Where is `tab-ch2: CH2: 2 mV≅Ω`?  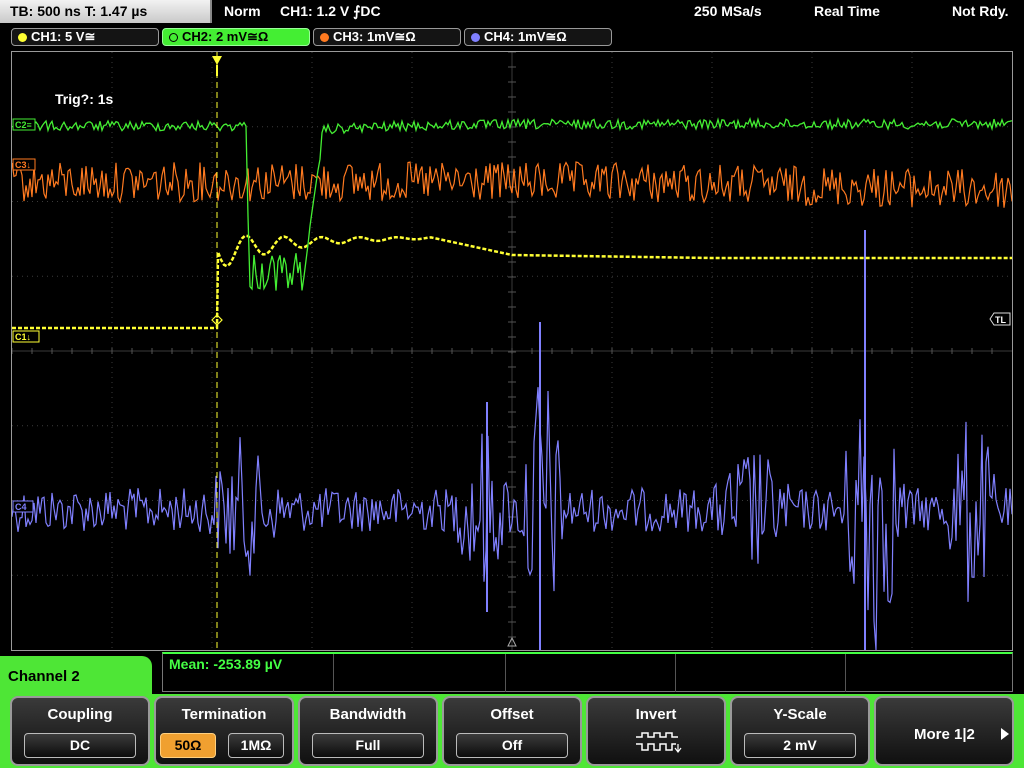
tab-ch2: CH2: 2 mV≅Ω is located at coordinates (236, 37).